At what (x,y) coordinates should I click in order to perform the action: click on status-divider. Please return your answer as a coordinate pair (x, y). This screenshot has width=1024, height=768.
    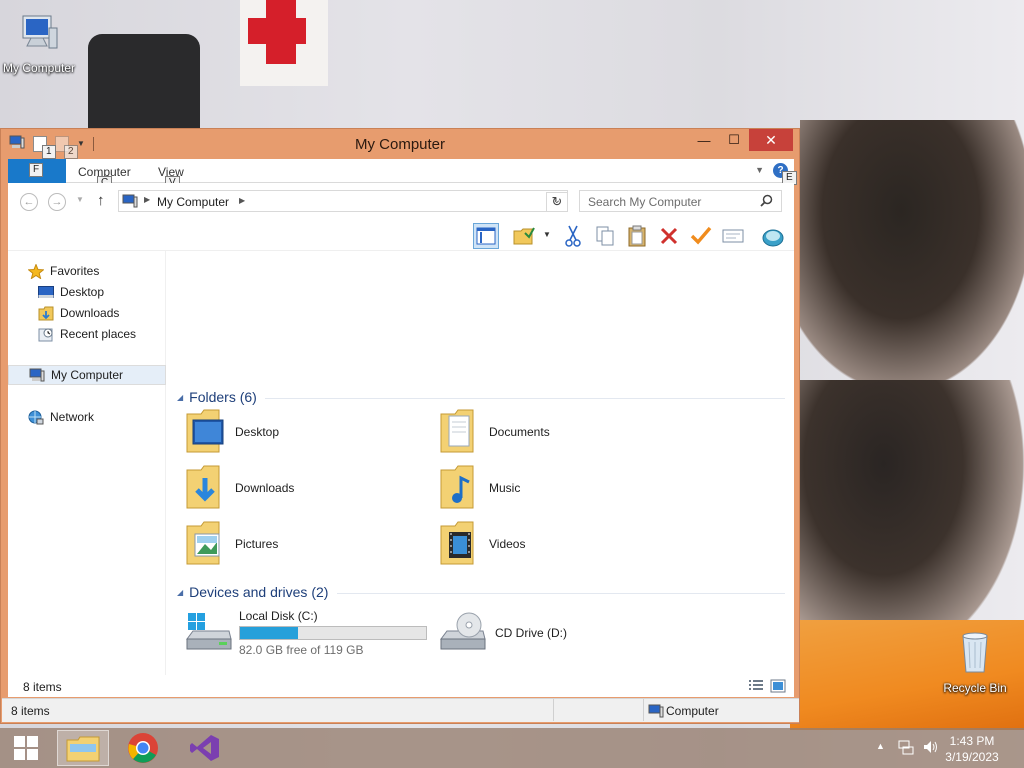
    Looking at the image, I should click on (643, 710).